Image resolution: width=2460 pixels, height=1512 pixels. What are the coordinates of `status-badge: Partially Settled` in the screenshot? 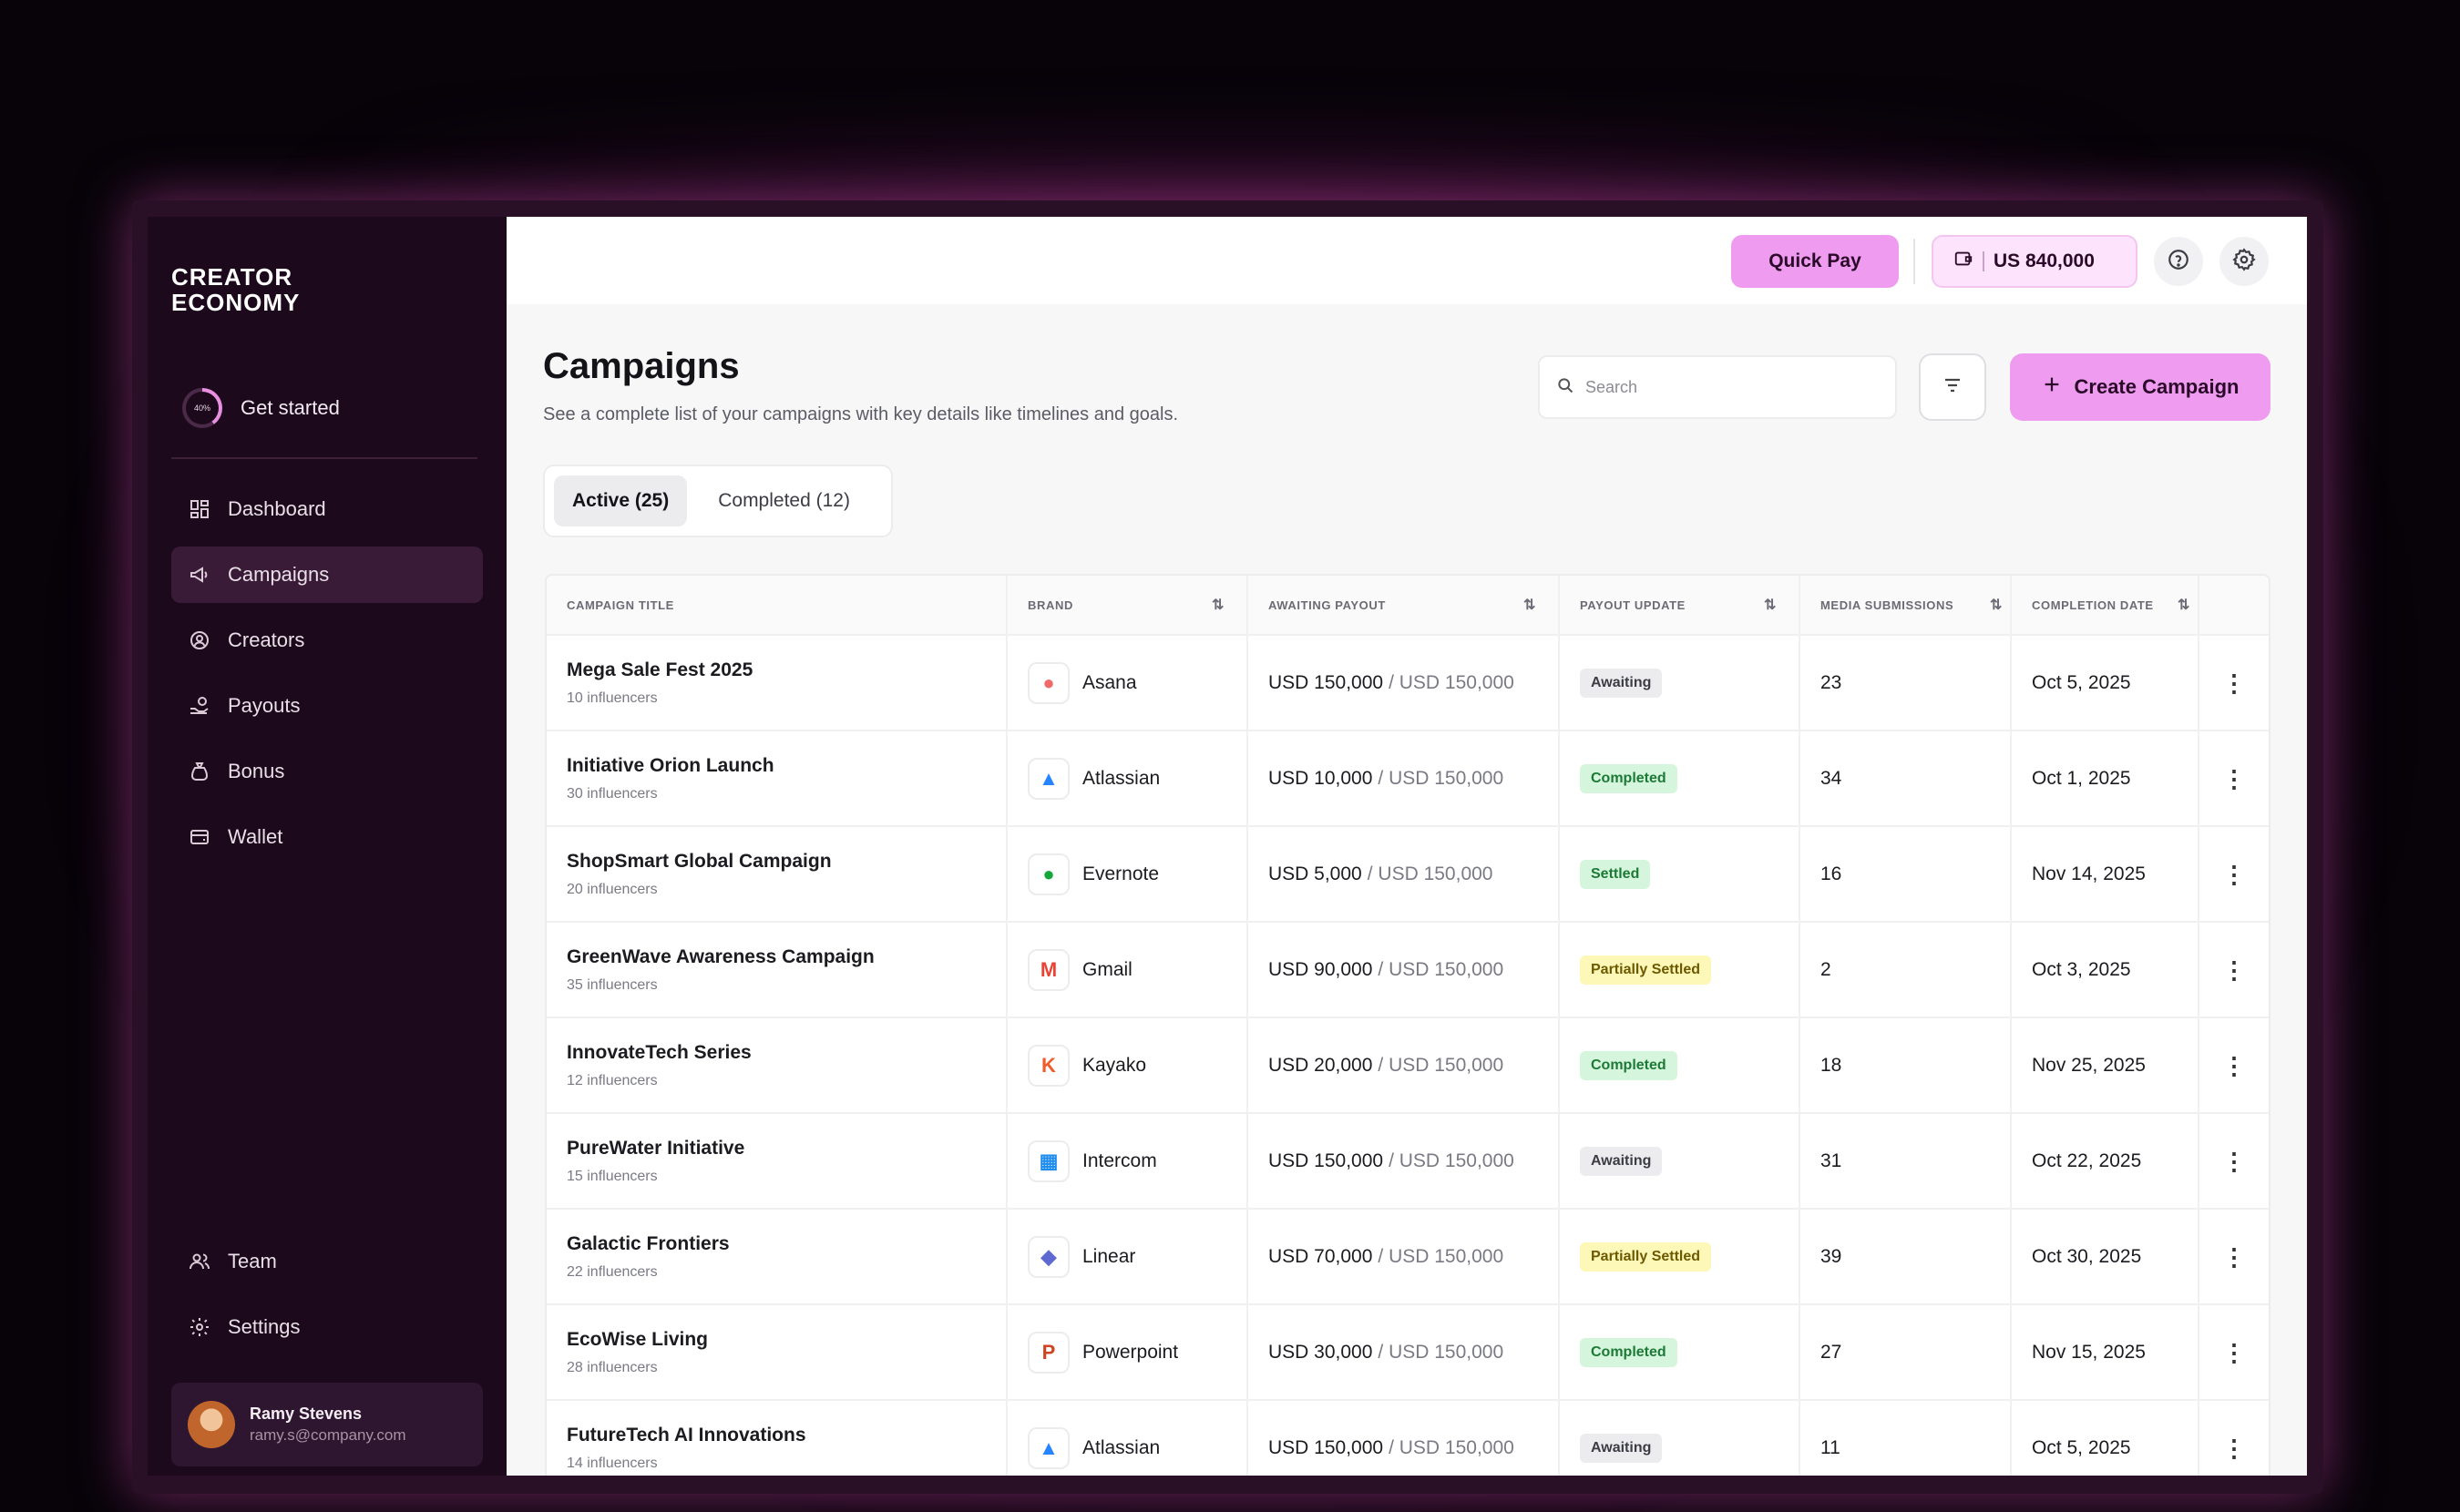 It's located at (1646, 1257).